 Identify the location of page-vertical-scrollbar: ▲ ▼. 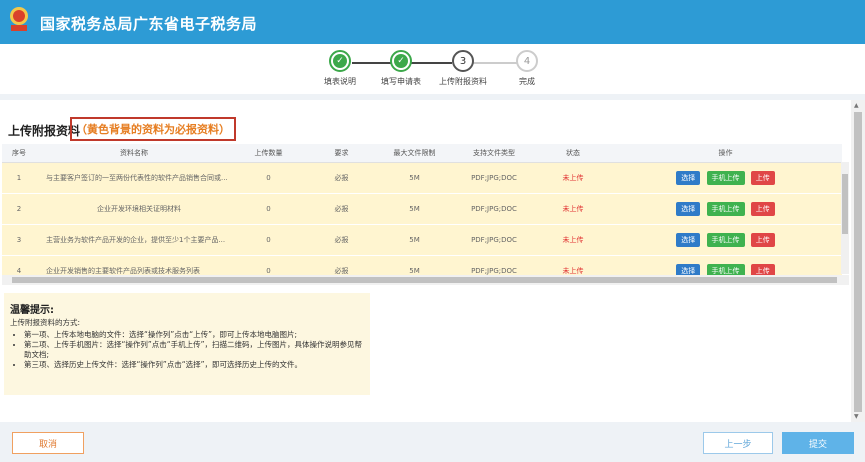
(858, 261).